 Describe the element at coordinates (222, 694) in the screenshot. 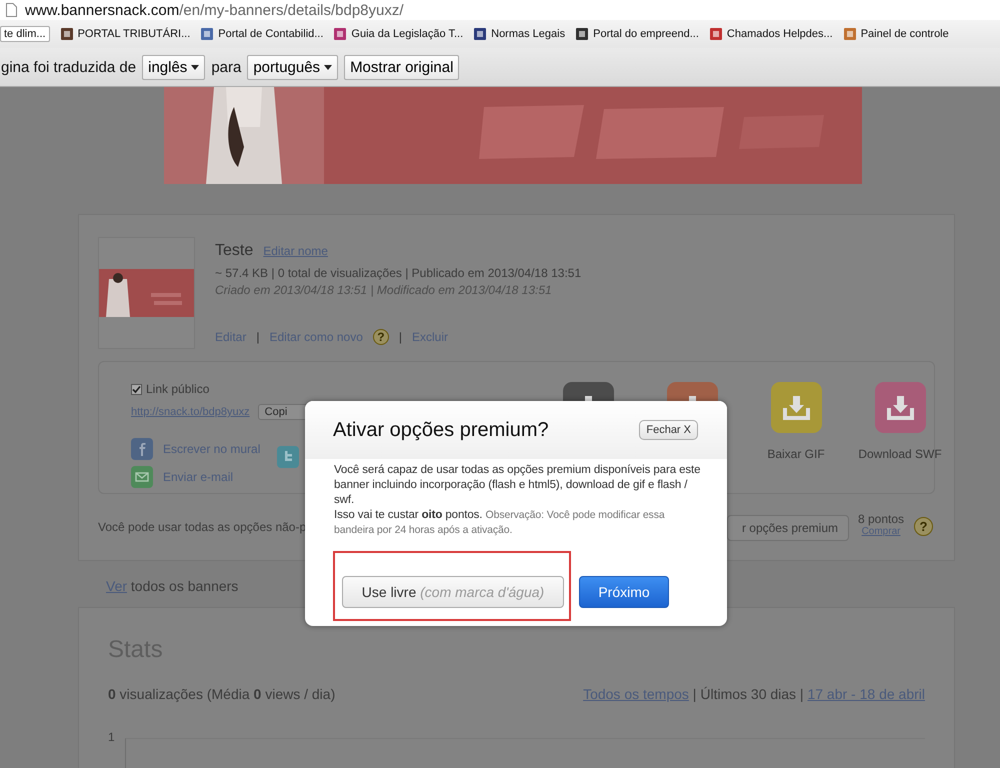

I see `views-summary: 0 visualizações (Média 0 views / dia)` at that location.